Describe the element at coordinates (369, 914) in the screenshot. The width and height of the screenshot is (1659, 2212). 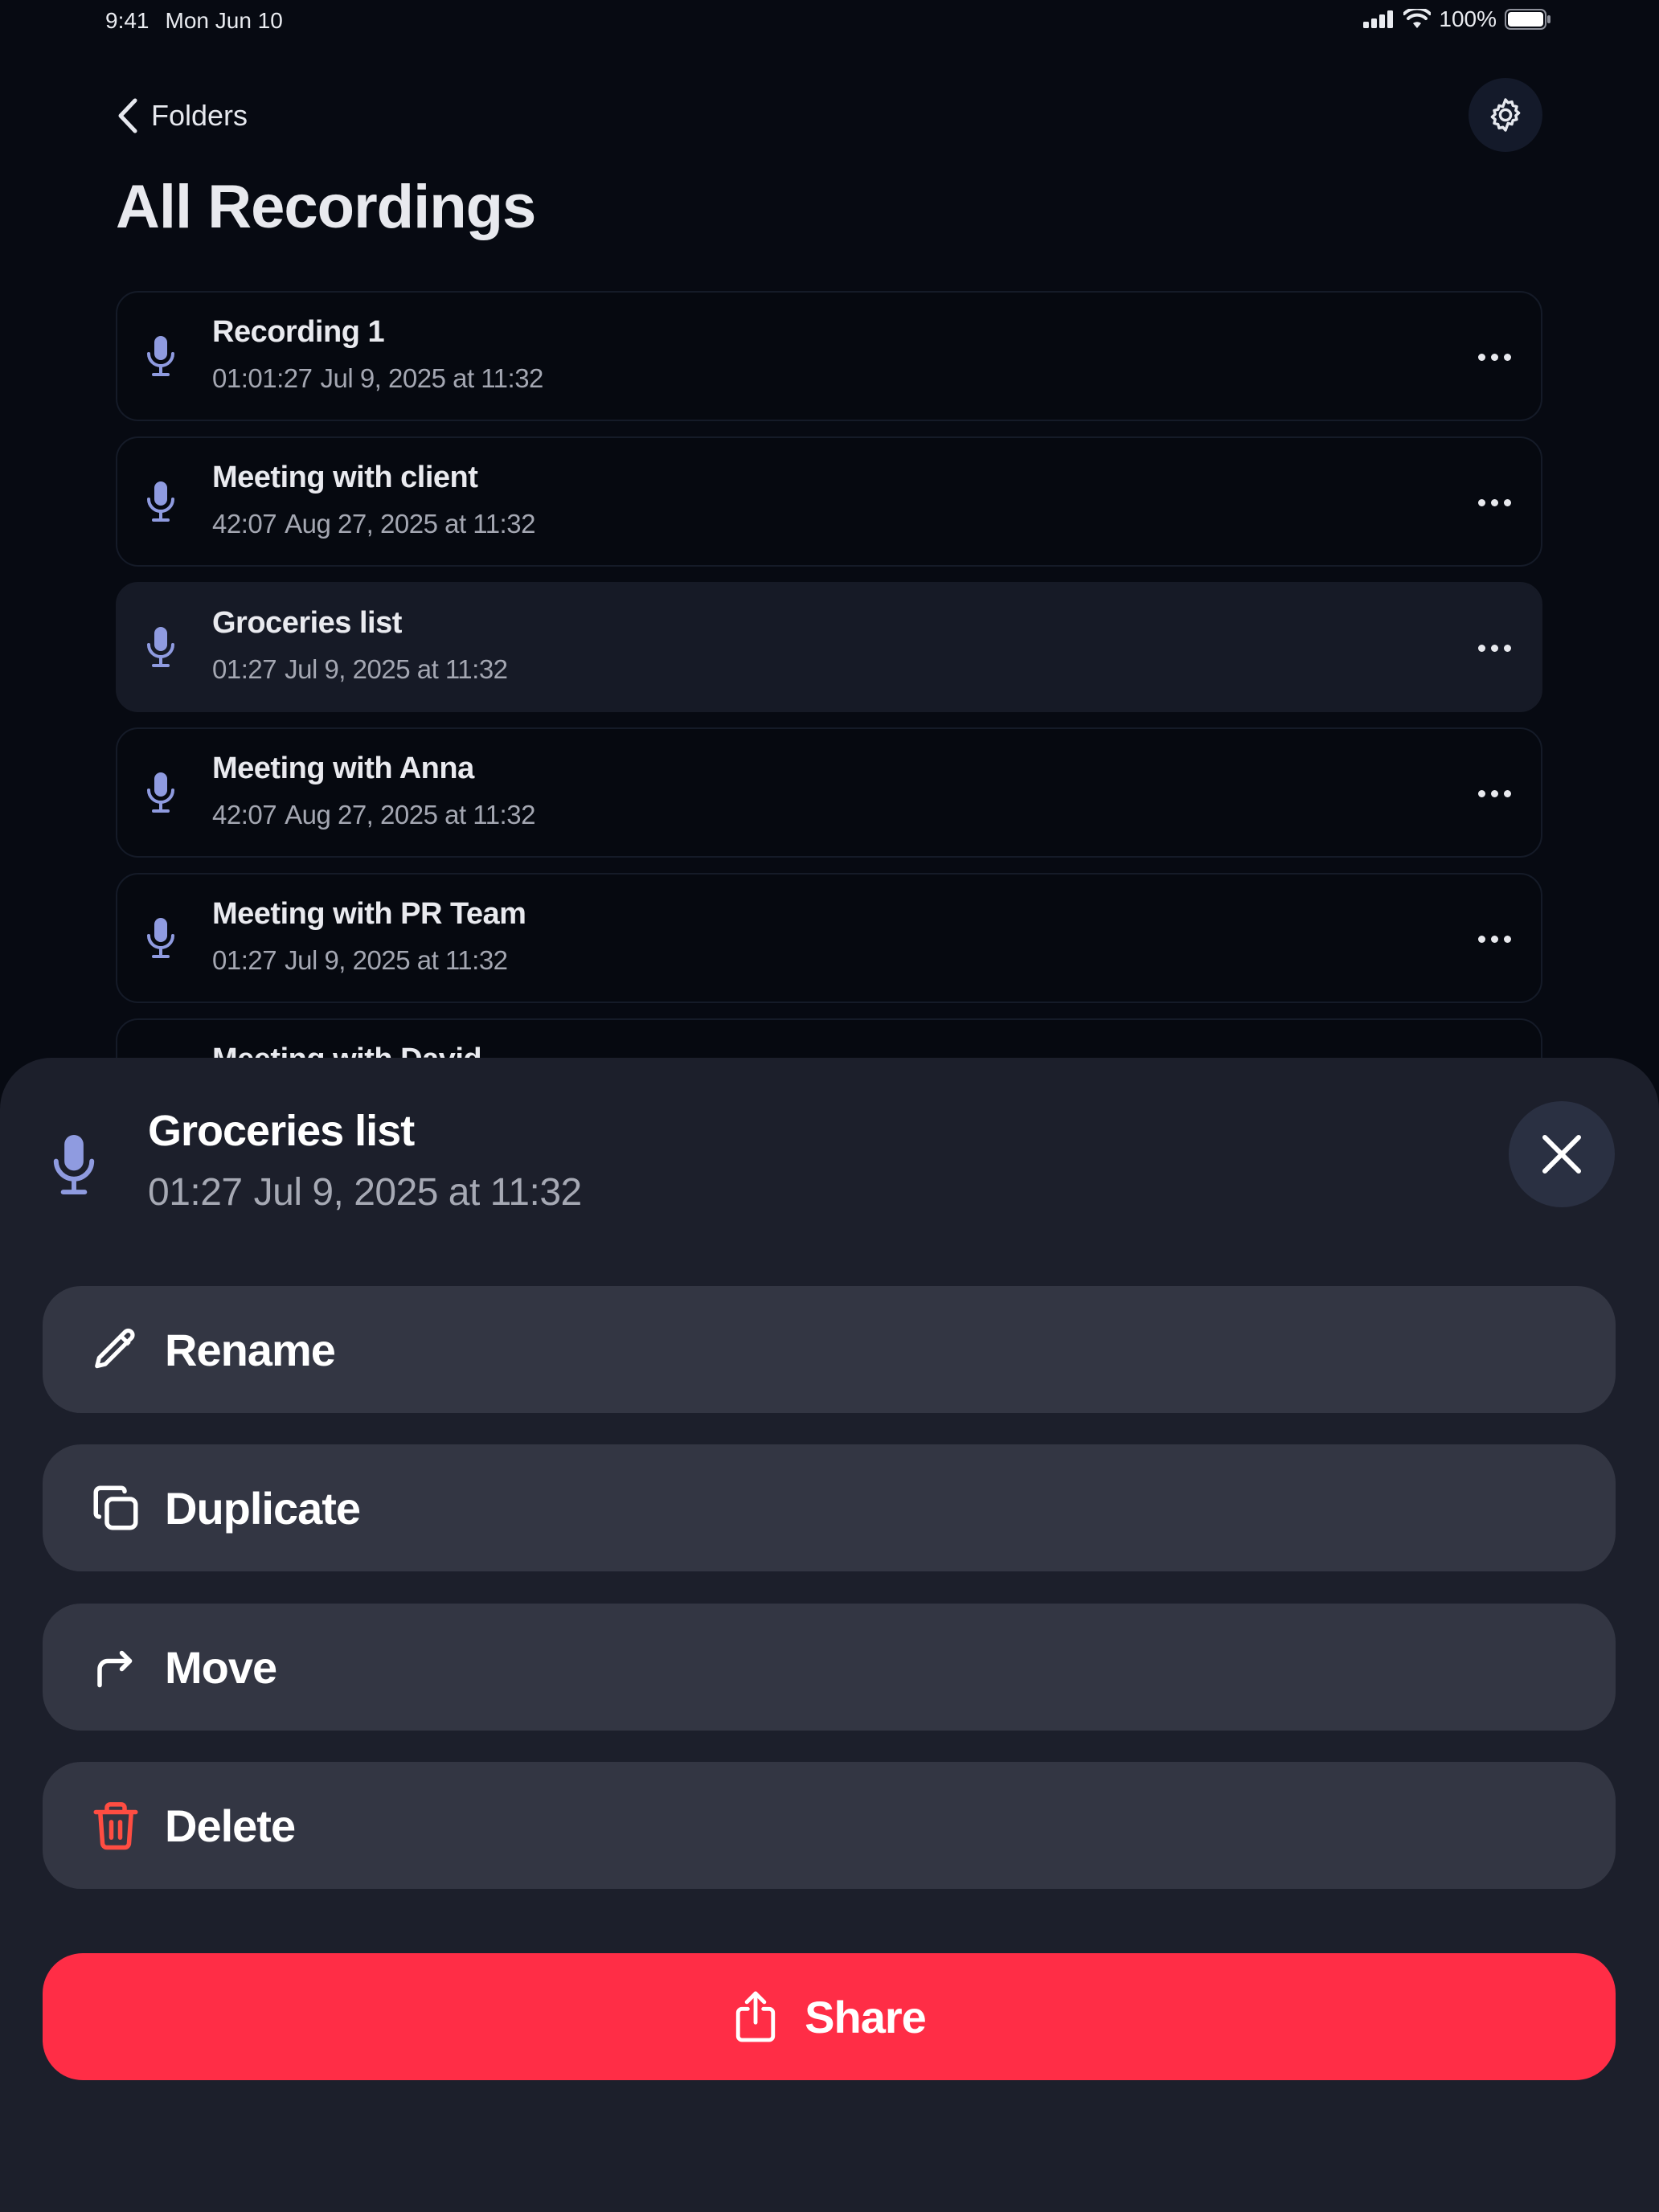
I see `recording-title: Meeting with PR Team` at that location.